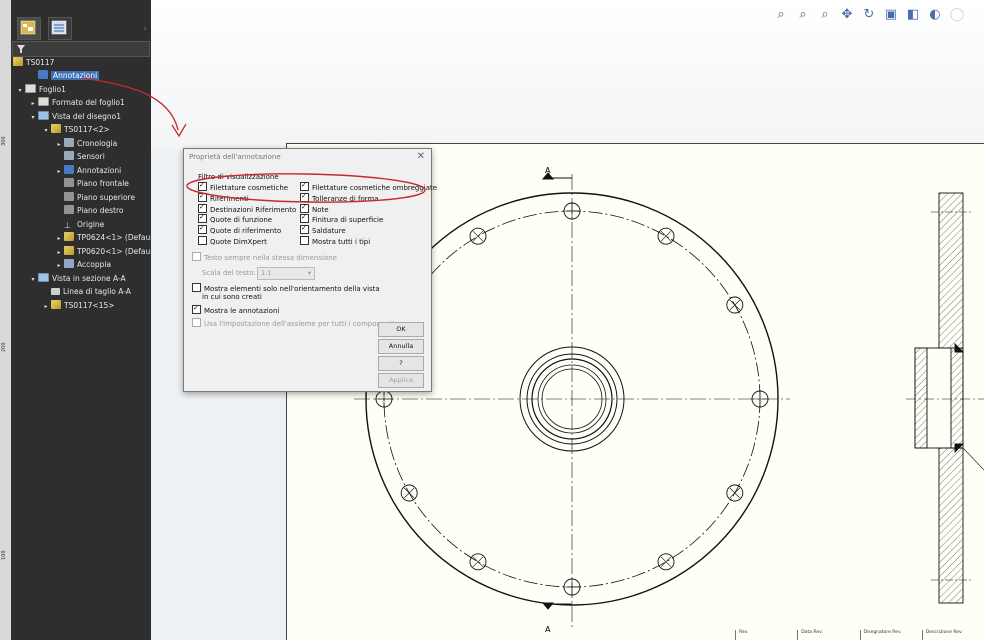  Describe the element at coordinates (87, 129) in the screenshot. I see `tree-item-label: TS0117<2>` at that location.